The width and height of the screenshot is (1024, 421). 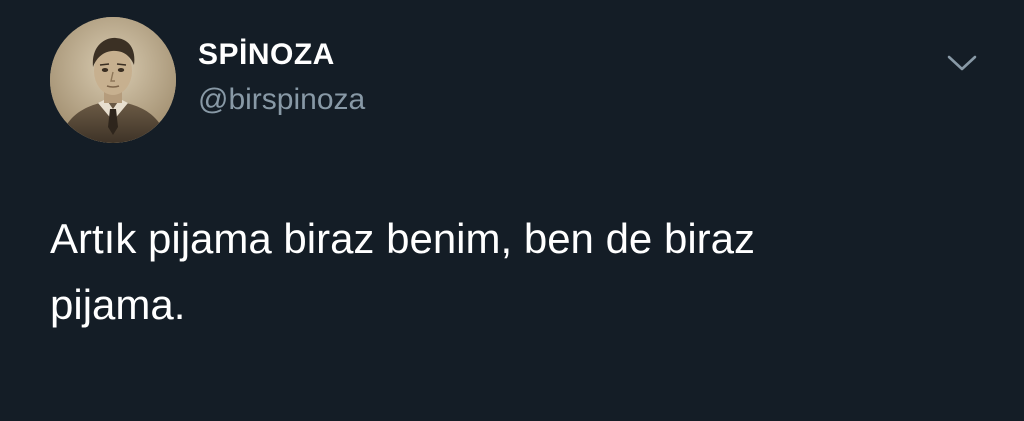 I want to click on tweet-text-line-1: Artık pijama biraz benim, ben de biraz, so click(x=402, y=238).